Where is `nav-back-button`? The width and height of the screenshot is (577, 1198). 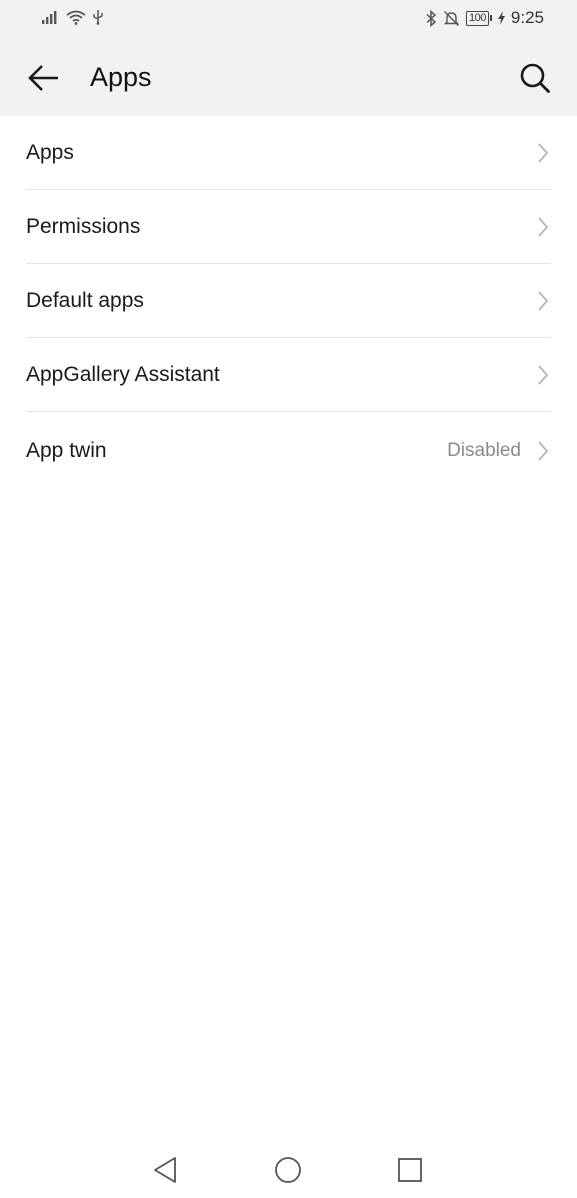 nav-back-button is located at coordinates (165, 1170).